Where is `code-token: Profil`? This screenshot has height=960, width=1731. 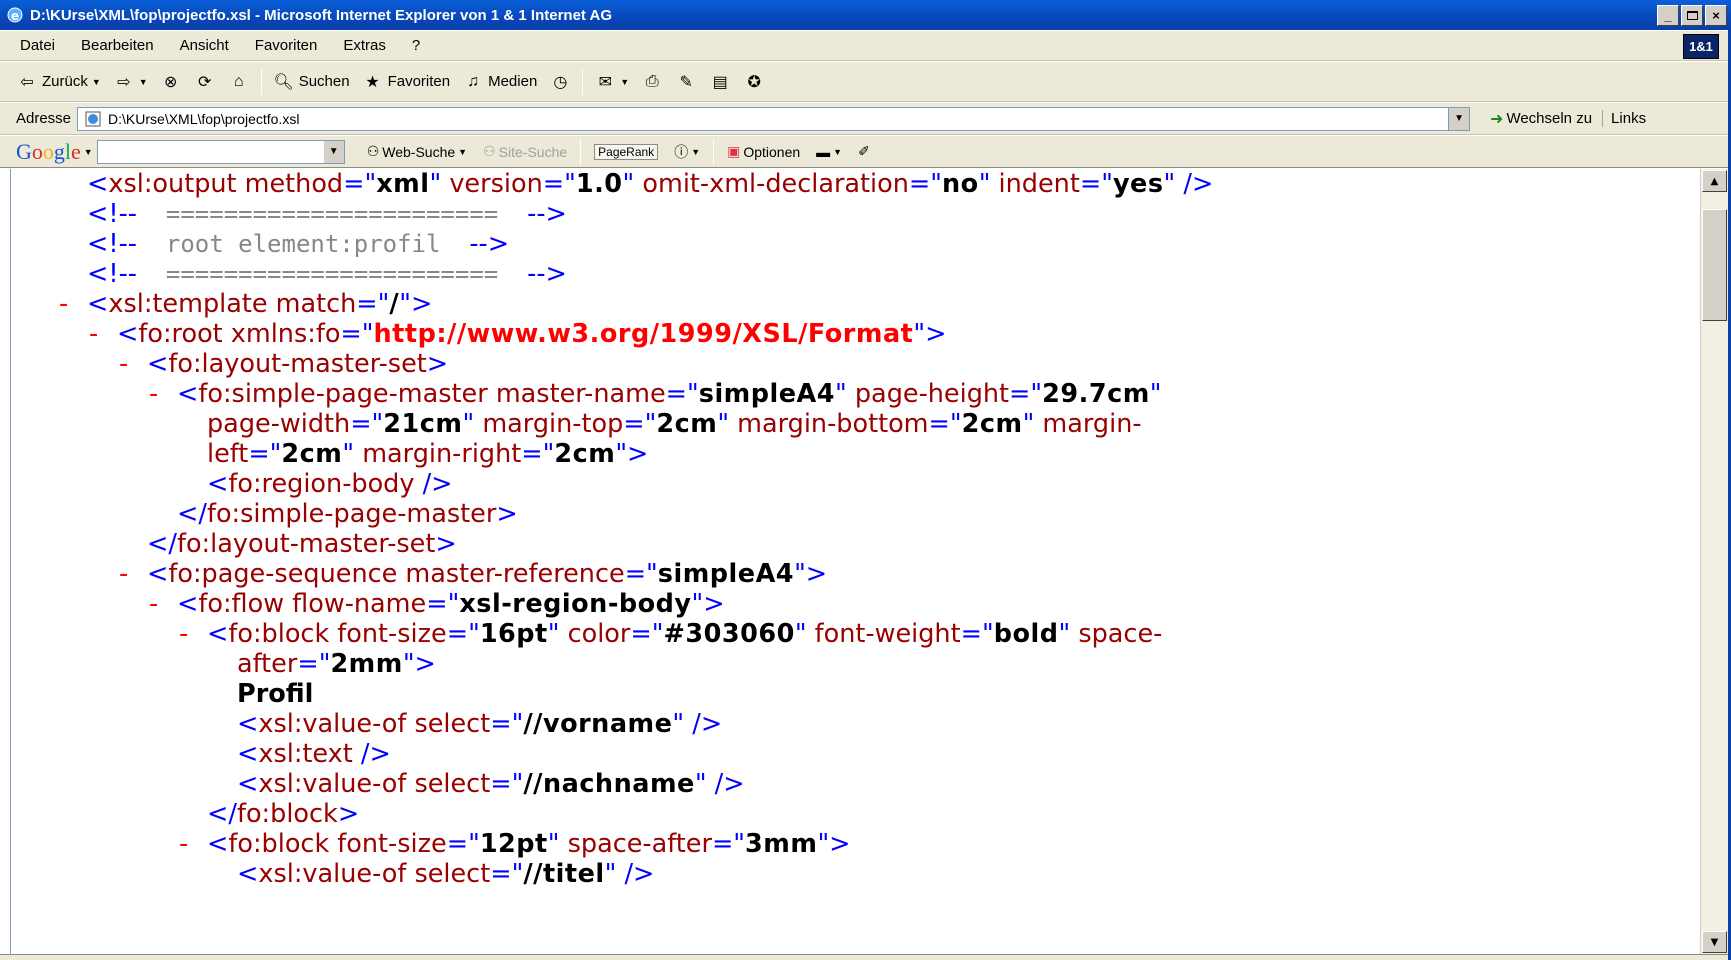 code-token: Profil is located at coordinates (275, 694).